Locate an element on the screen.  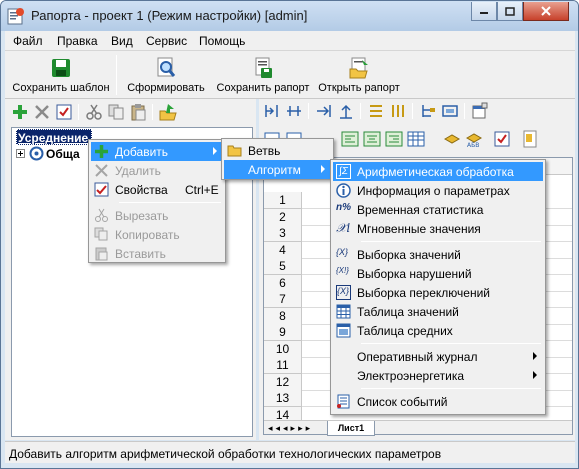
table-tool-icon is located at coordinates (416, 139).